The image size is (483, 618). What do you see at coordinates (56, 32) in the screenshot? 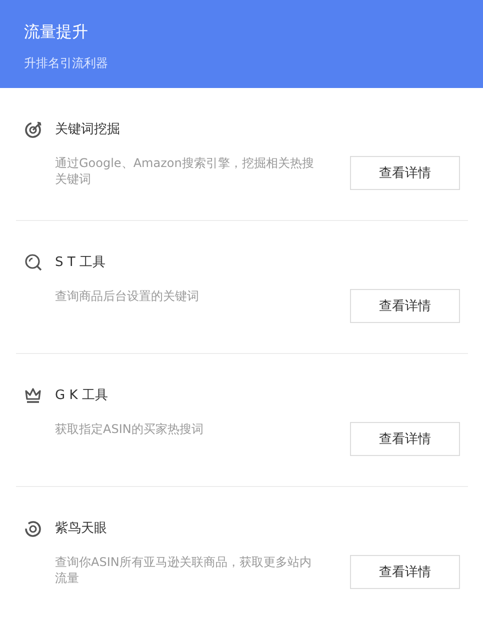
I see `page-title: 流量提升` at bounding box center [56, 32].